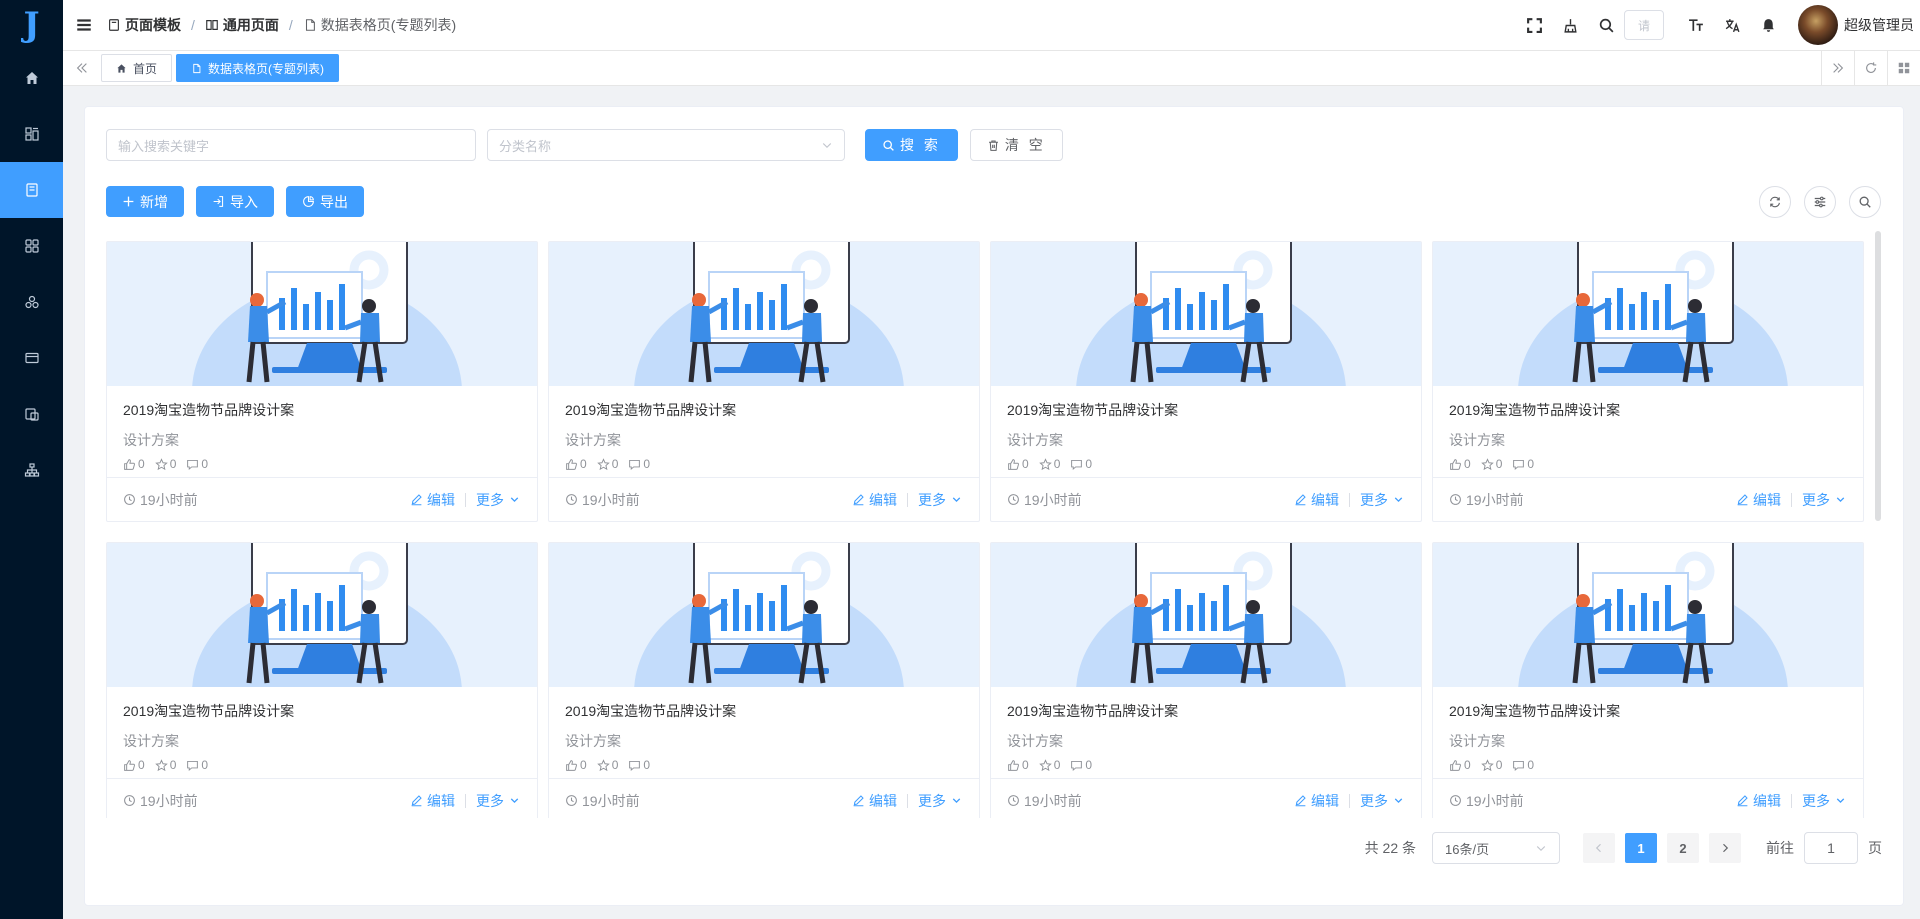  I want to click on refresh-button, so click(1775, 202).